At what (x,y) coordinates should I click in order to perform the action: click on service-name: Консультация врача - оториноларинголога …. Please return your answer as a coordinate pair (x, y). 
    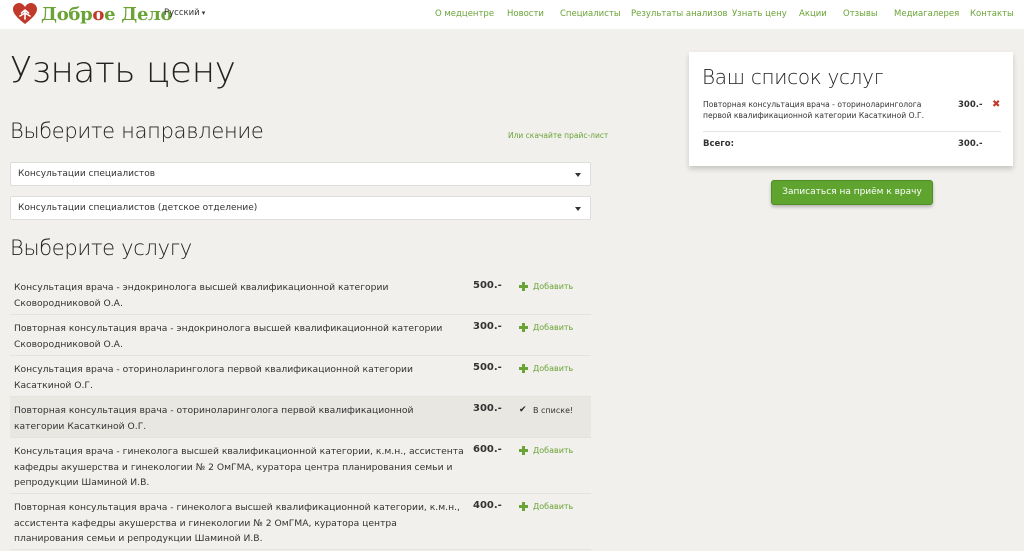
    Looking at the image, I should click on (213, 377).